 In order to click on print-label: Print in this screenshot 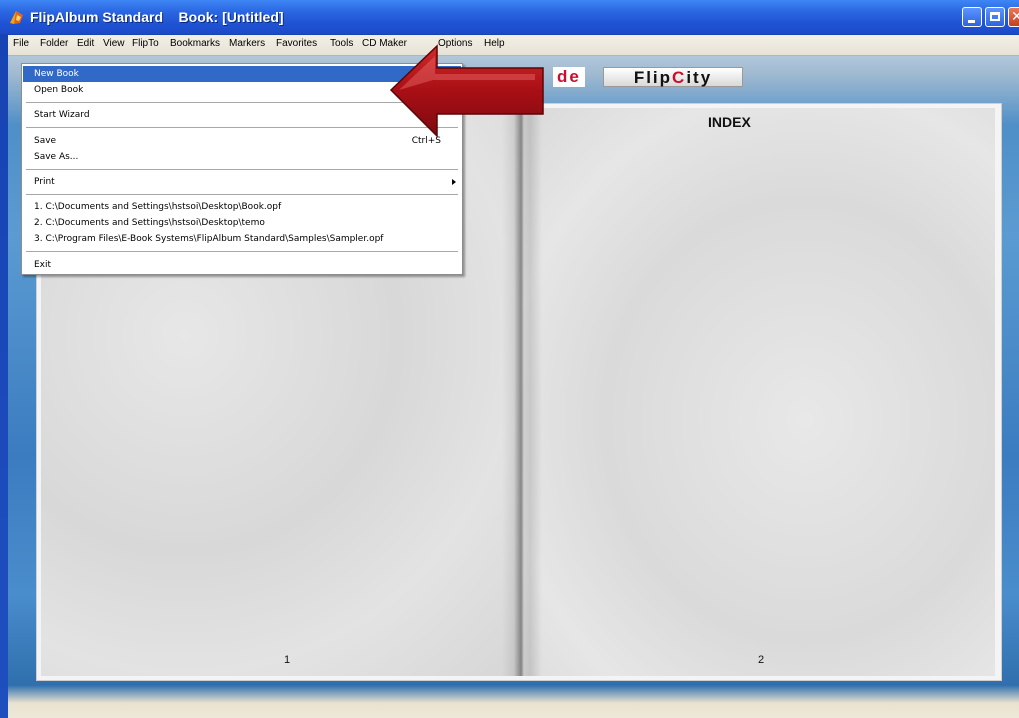, I will do `click(44, 182)`.